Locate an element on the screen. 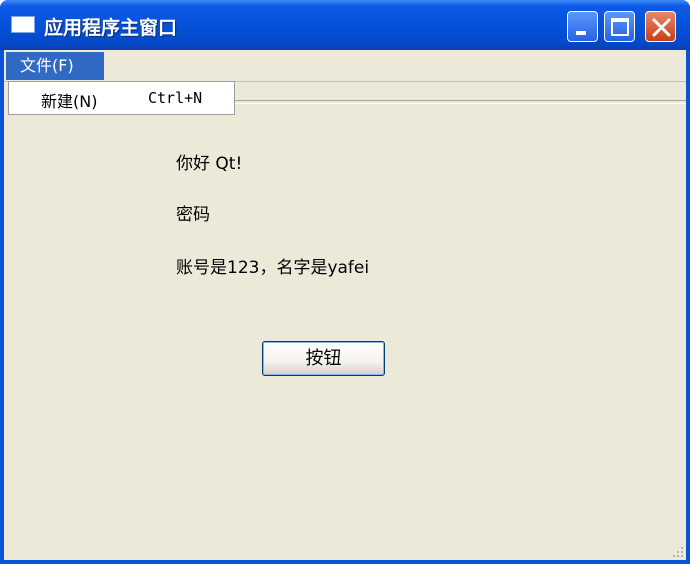 This screenshot has width=690, height=564. maximize-icon is located at coordinates (620, 27).